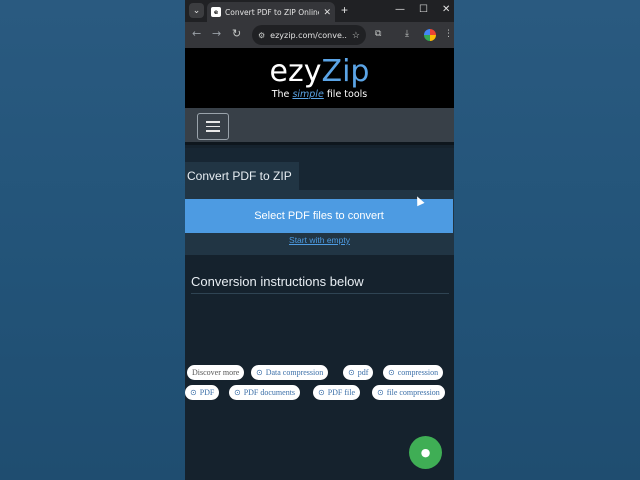  What do you see at coordinates (378, 34) in the screenshot?
I see `extensions-icon: ⧉` at bounding box center [378, 34].